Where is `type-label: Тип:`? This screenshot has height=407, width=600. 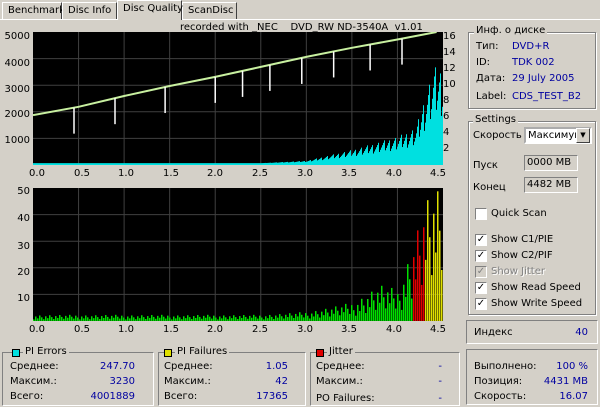
type-label: Тип: is located at coordinates (487, 46).